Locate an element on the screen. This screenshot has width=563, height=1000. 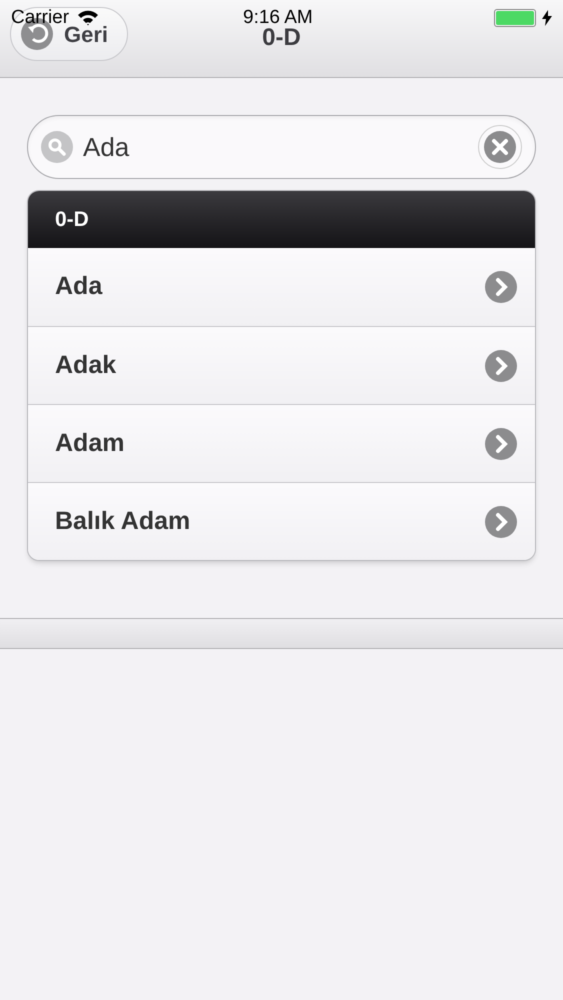
list-item: Adam is located at coordinates (281, 443).